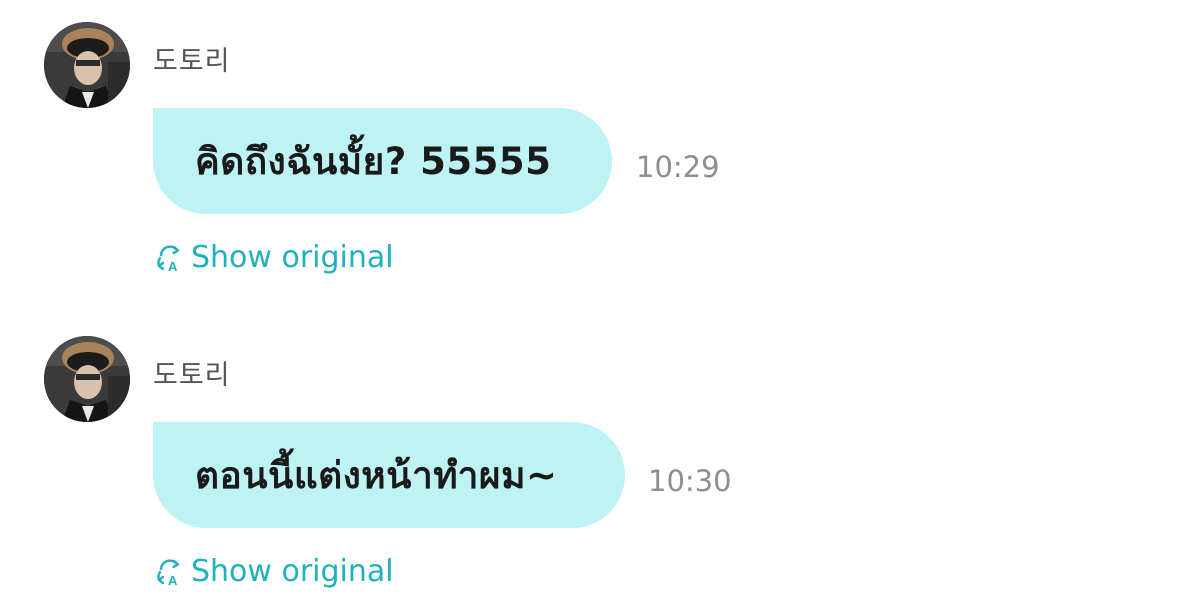 The height and width of the screenshot is (614, 1200). Describe the element at coordinates (373, 161) in the screenshot. I see `message-text: คิดถึงฉันมั้ย? 55555` at that location.